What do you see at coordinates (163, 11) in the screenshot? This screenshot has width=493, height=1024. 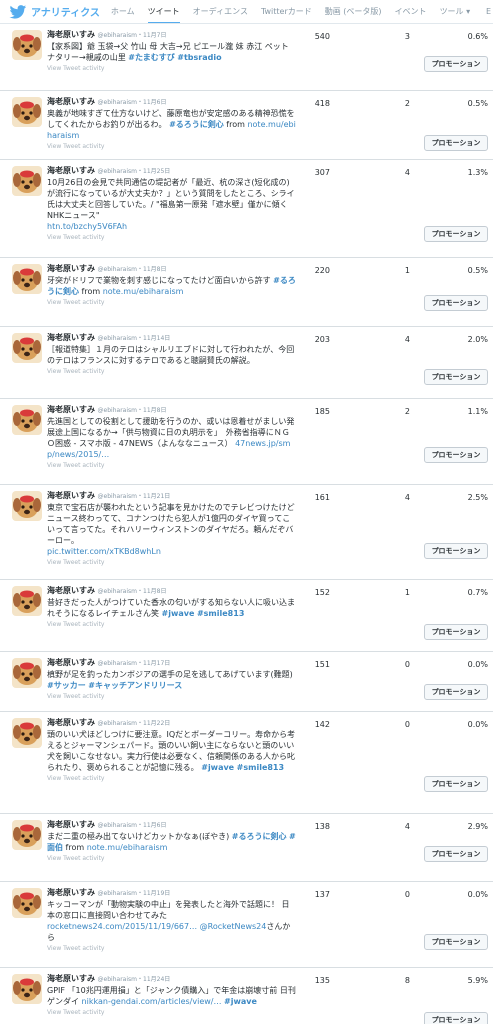 I see `tab-tweets: ツイート` at bounding box center [163, 11].